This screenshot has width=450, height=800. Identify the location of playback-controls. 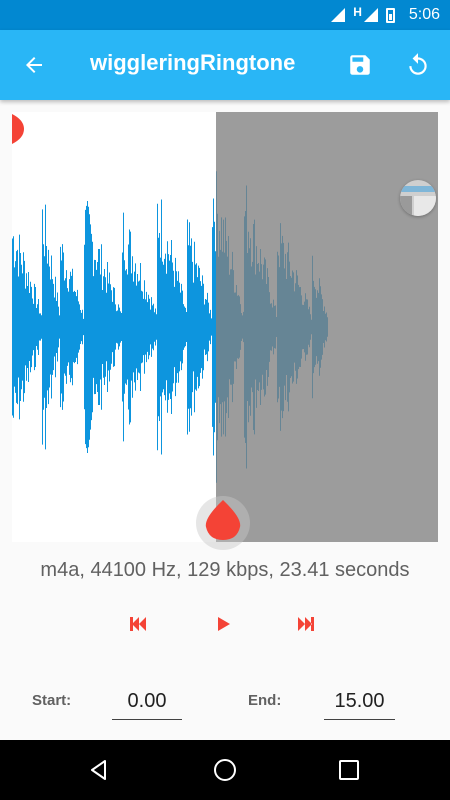
(225, 624).